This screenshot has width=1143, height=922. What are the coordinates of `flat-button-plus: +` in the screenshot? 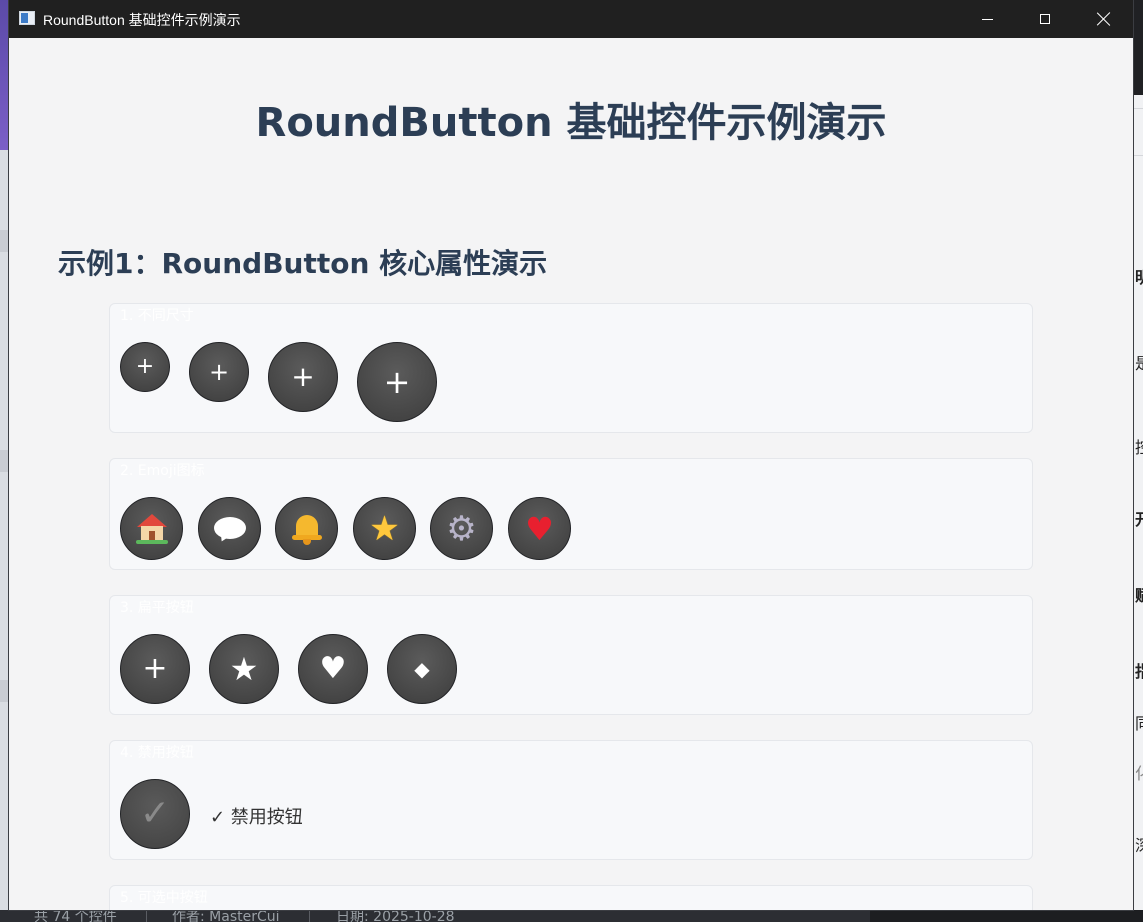 It's located at (155, 669).